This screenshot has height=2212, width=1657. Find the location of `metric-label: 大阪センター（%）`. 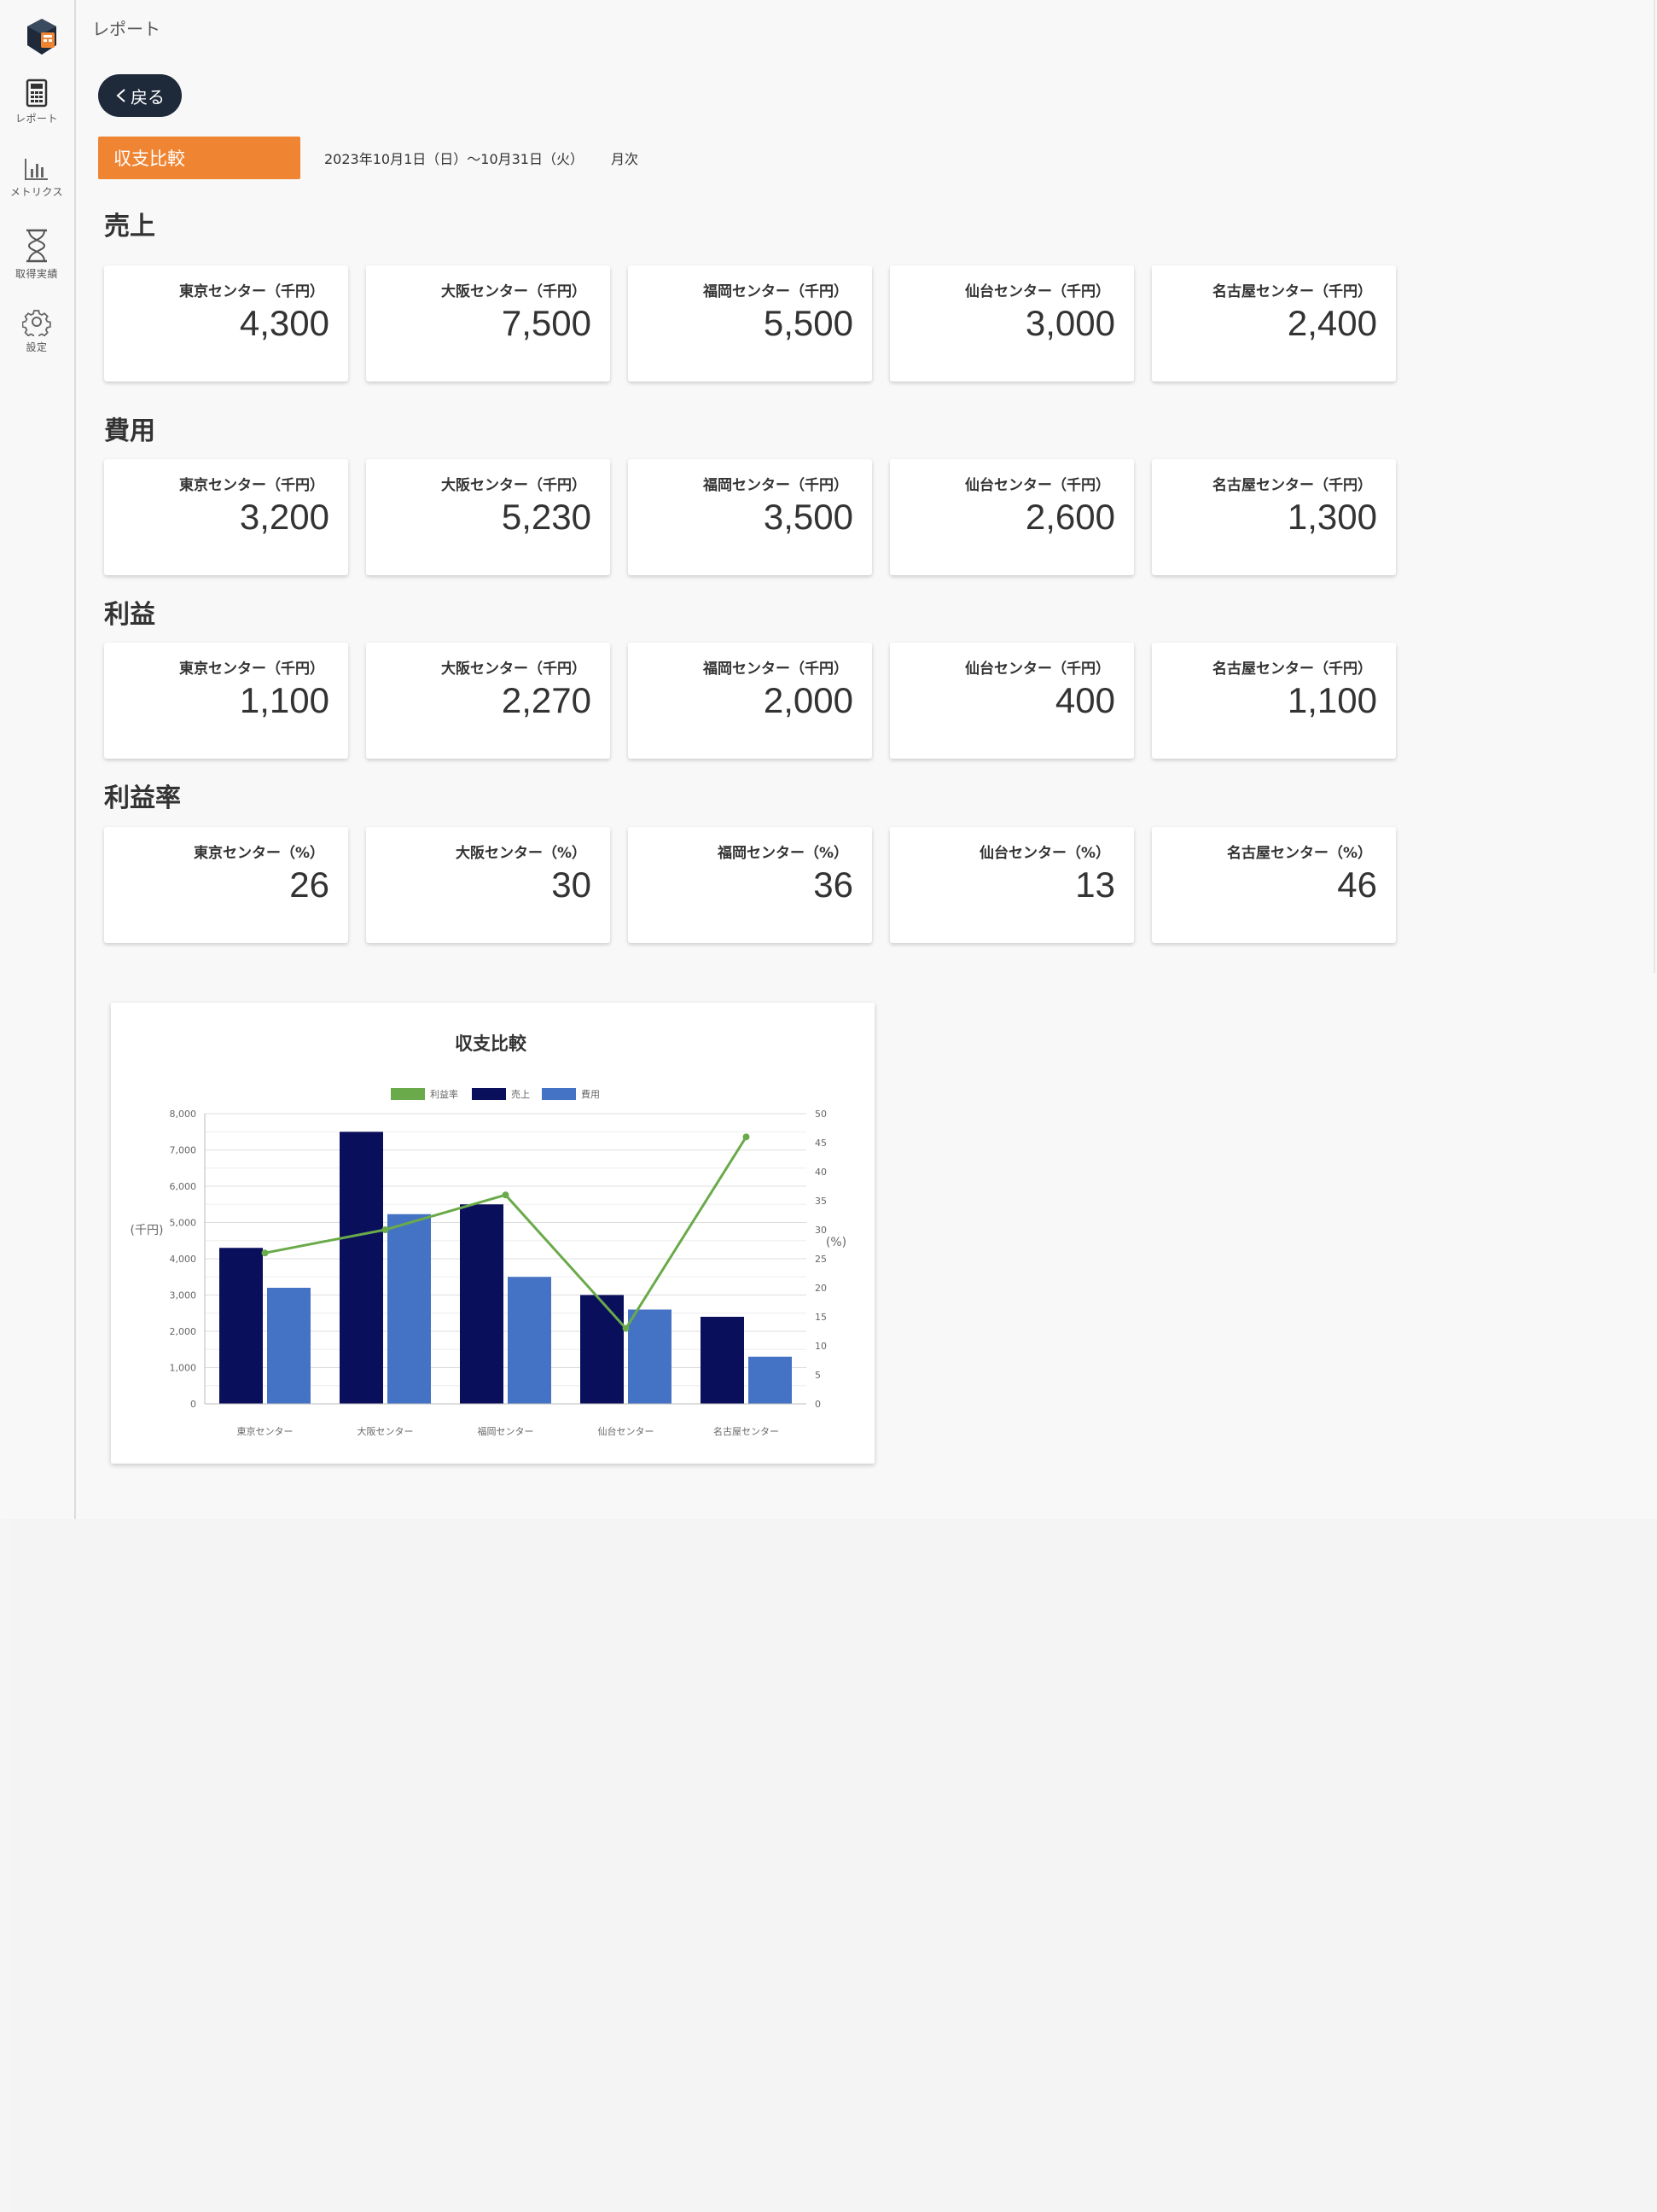

metric-label: 大阪センター（%） is located at coordinates (520, 853).